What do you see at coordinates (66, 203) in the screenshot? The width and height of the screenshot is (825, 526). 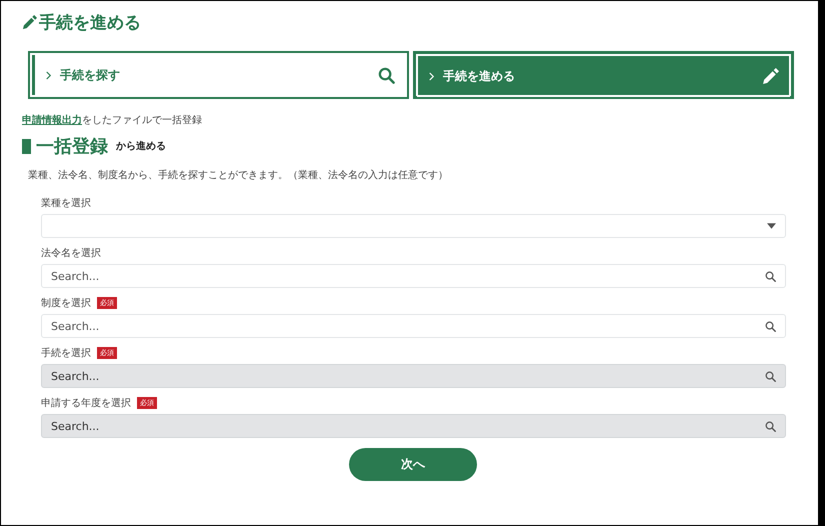 I see `field-label: 業種を選択` at bounding box center [66, 203].